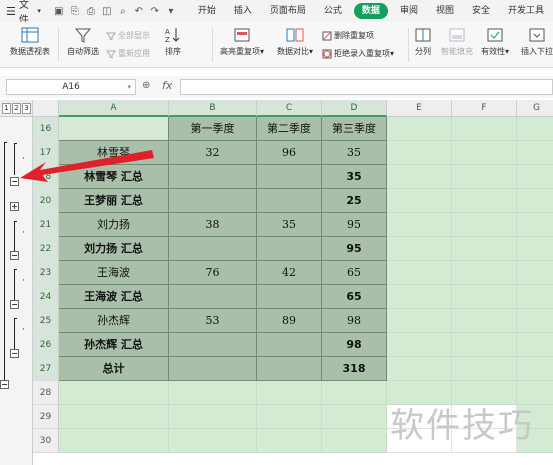 The image size is (553, 465). What do you see at coordinates (46, 201) in the screenshot?
I see `row-header: 20` at bounding box center [46, 201].